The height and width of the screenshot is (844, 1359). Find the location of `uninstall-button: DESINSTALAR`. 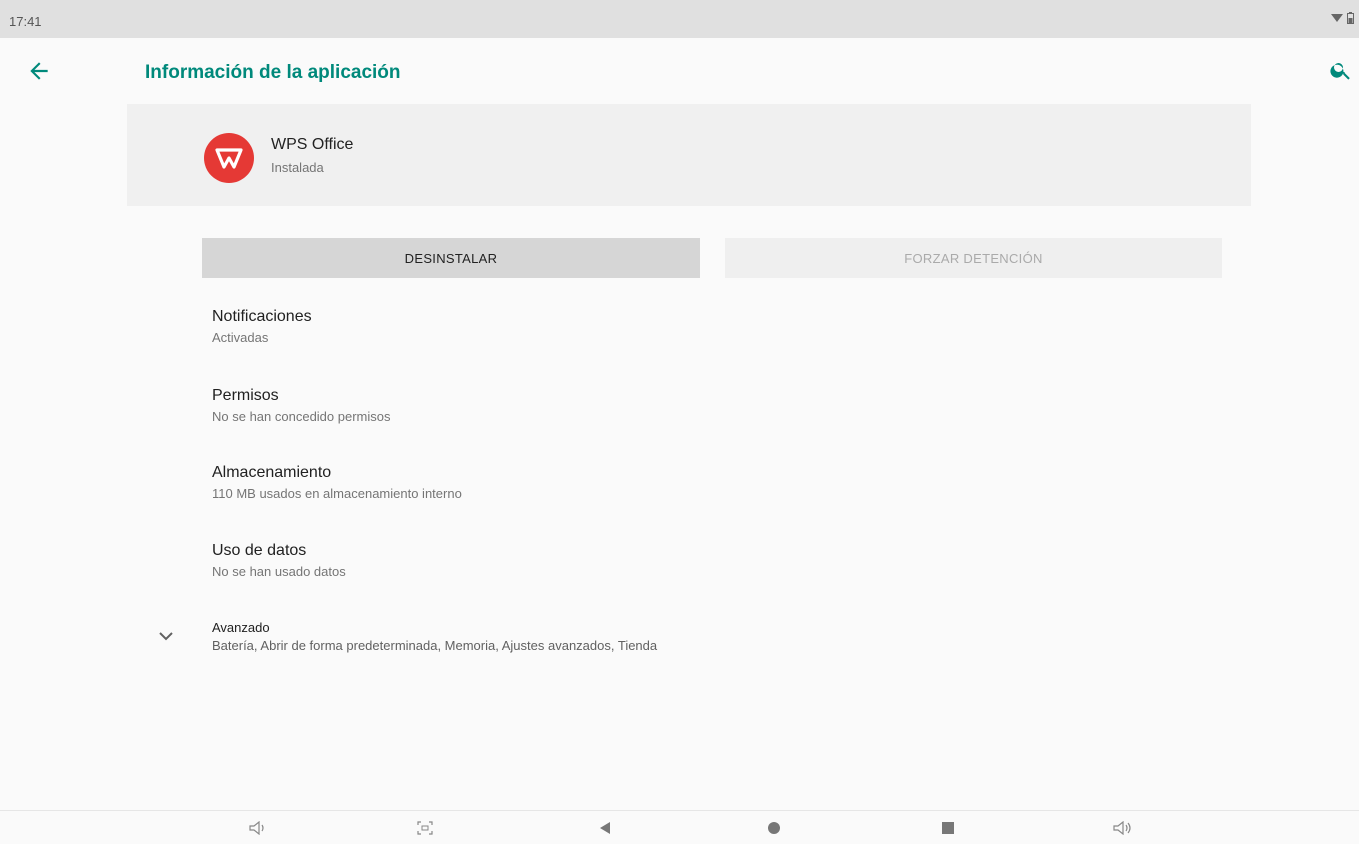

uninstall-button: DESINSTALAR is located at coordinates (451, 258).